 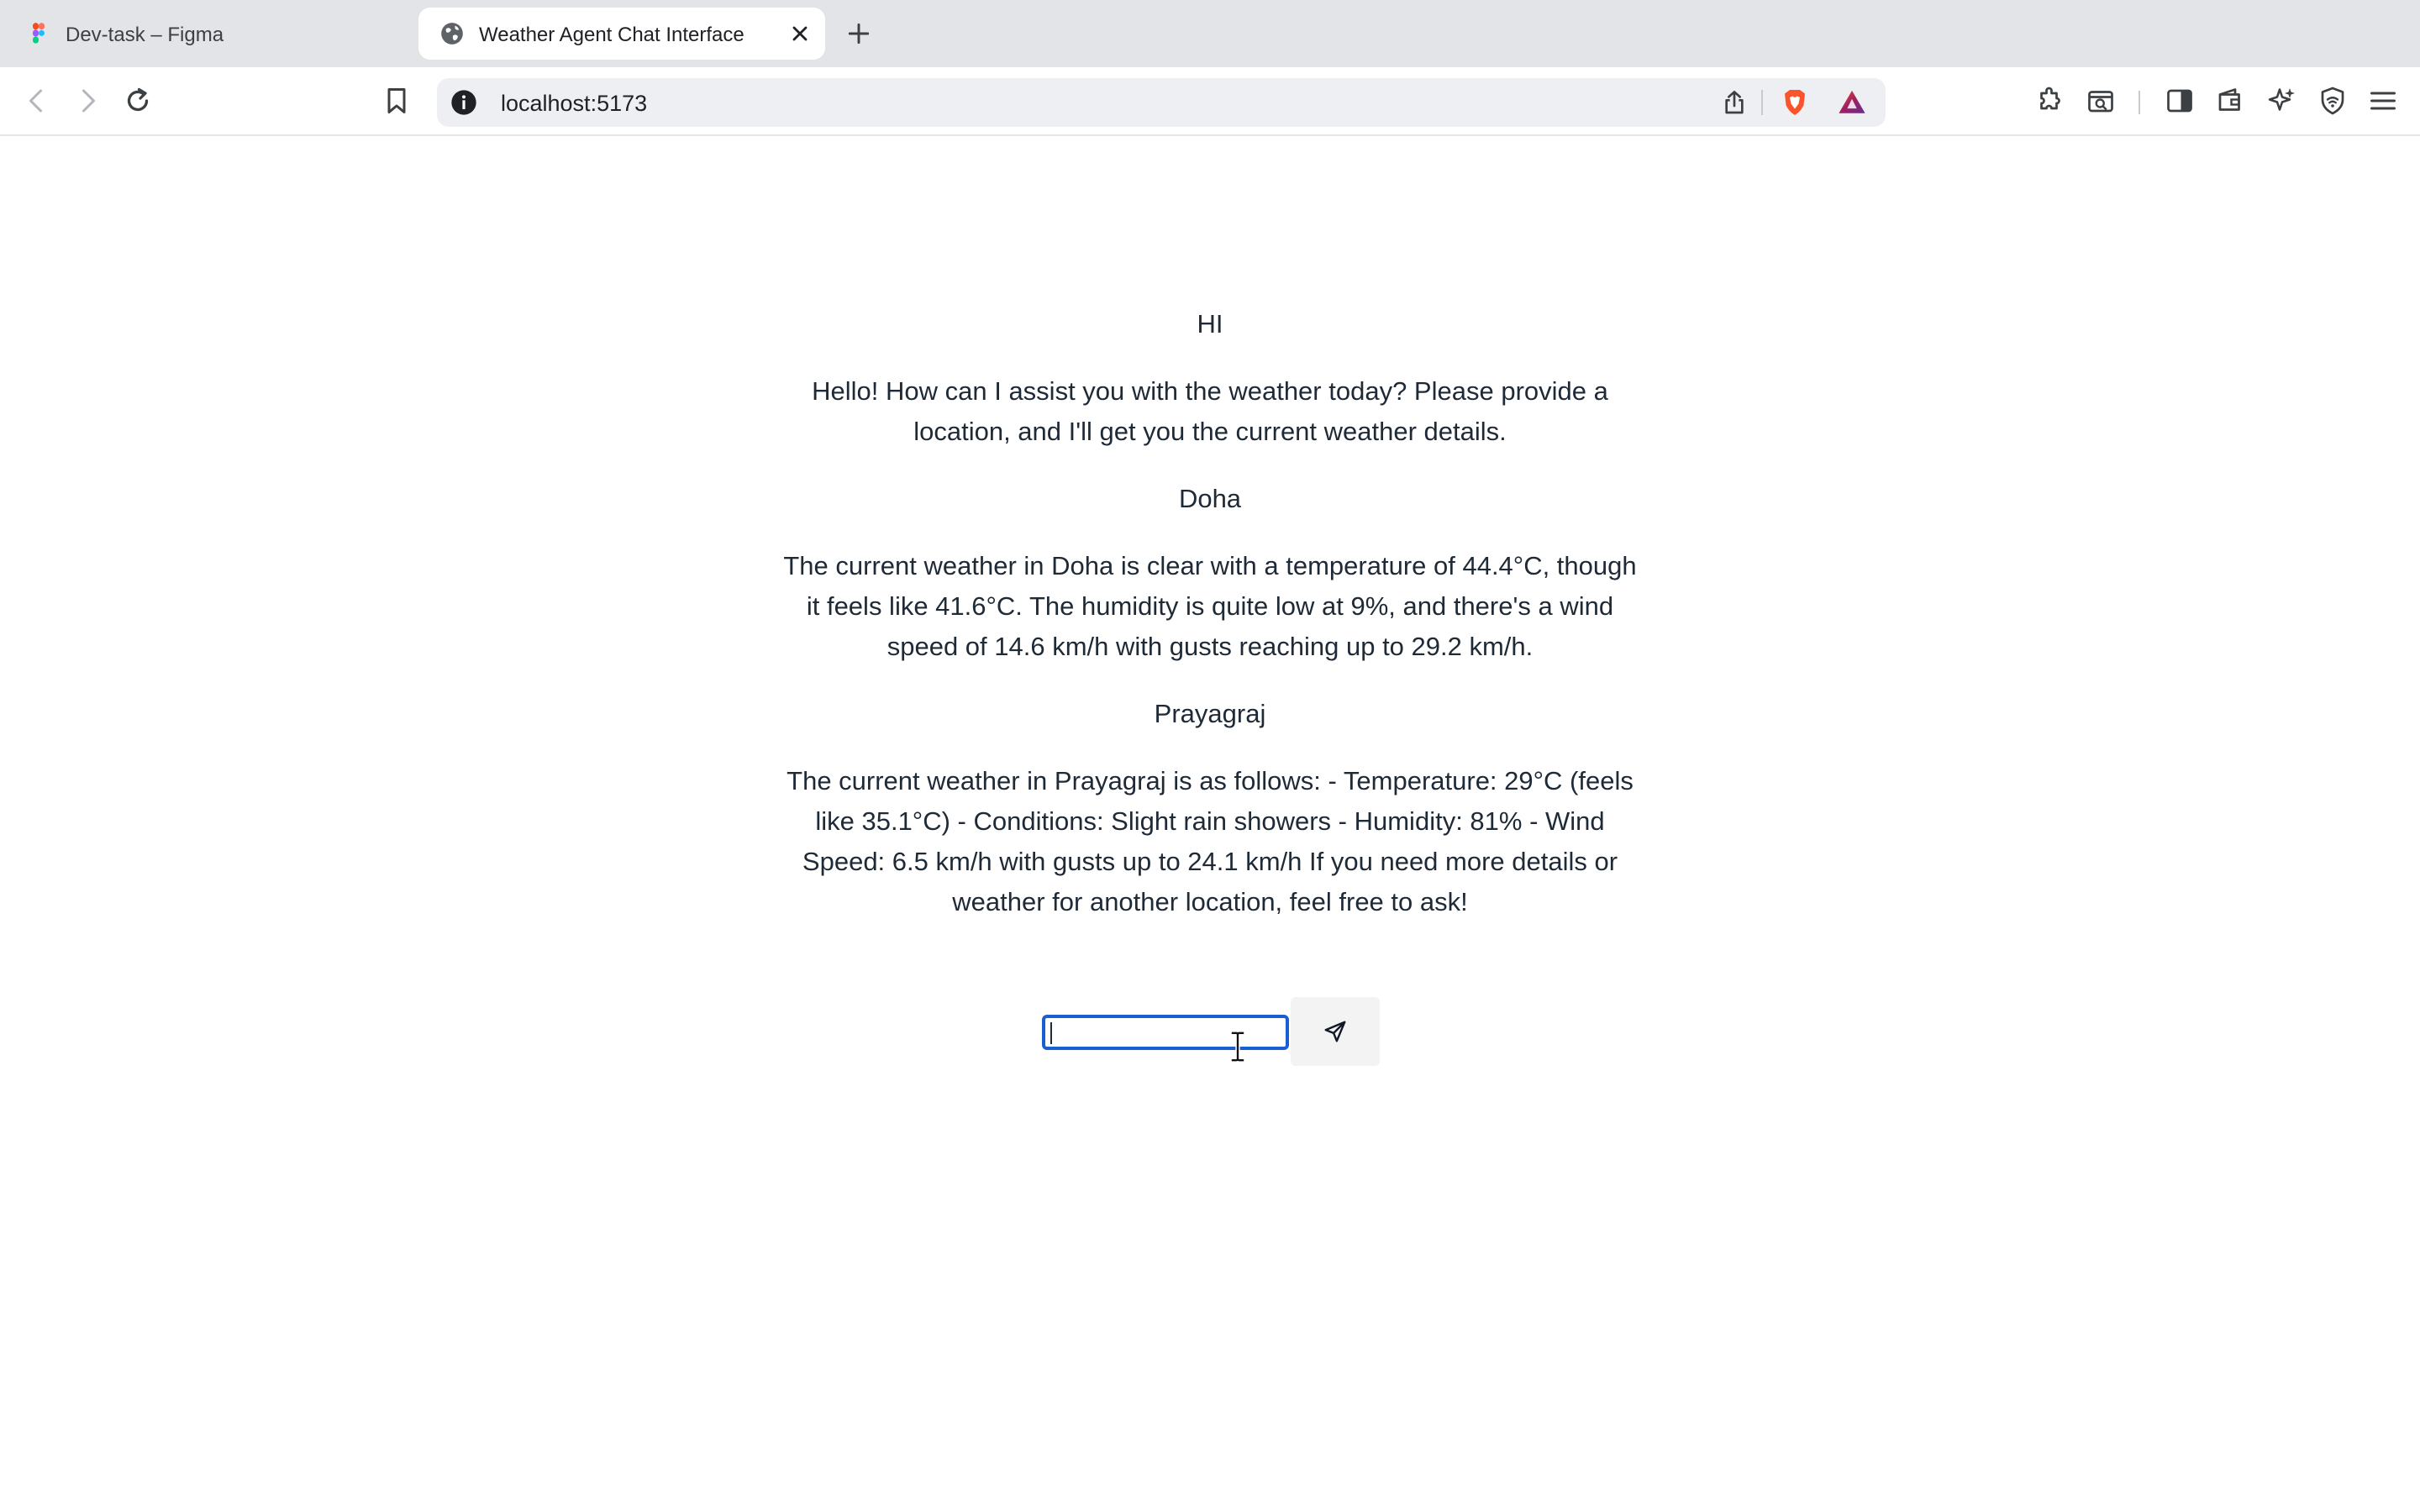 I want to click on tab-weather-agent: Weather Agent Chat Interface, so click(x=621, y=34).